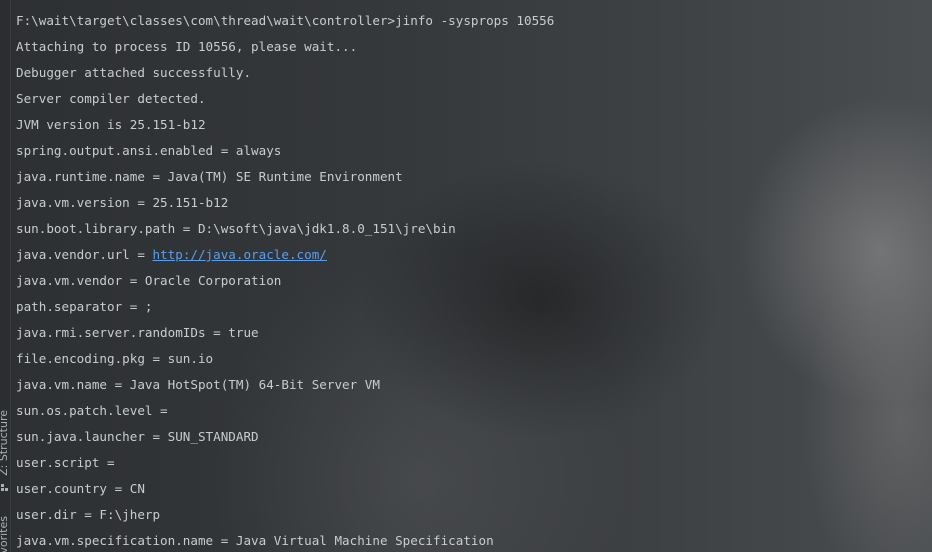 The width and height of the screenshot is (932, 552). Describe the element at coordinates (69, 462) in the screenshot. I see `console-line: user.script =` at that location.